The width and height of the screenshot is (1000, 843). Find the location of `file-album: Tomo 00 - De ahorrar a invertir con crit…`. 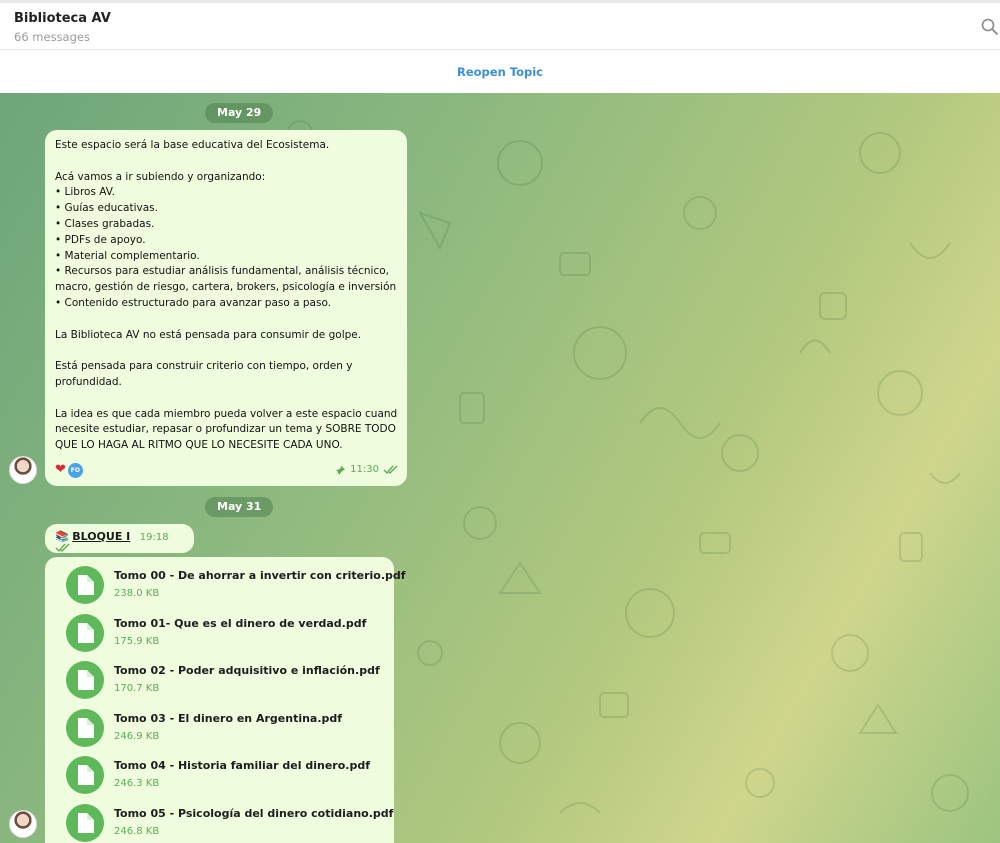

file-album: Tomo 00 - De ahorrar a invertir con crit… is located at coordinates (225, 700).